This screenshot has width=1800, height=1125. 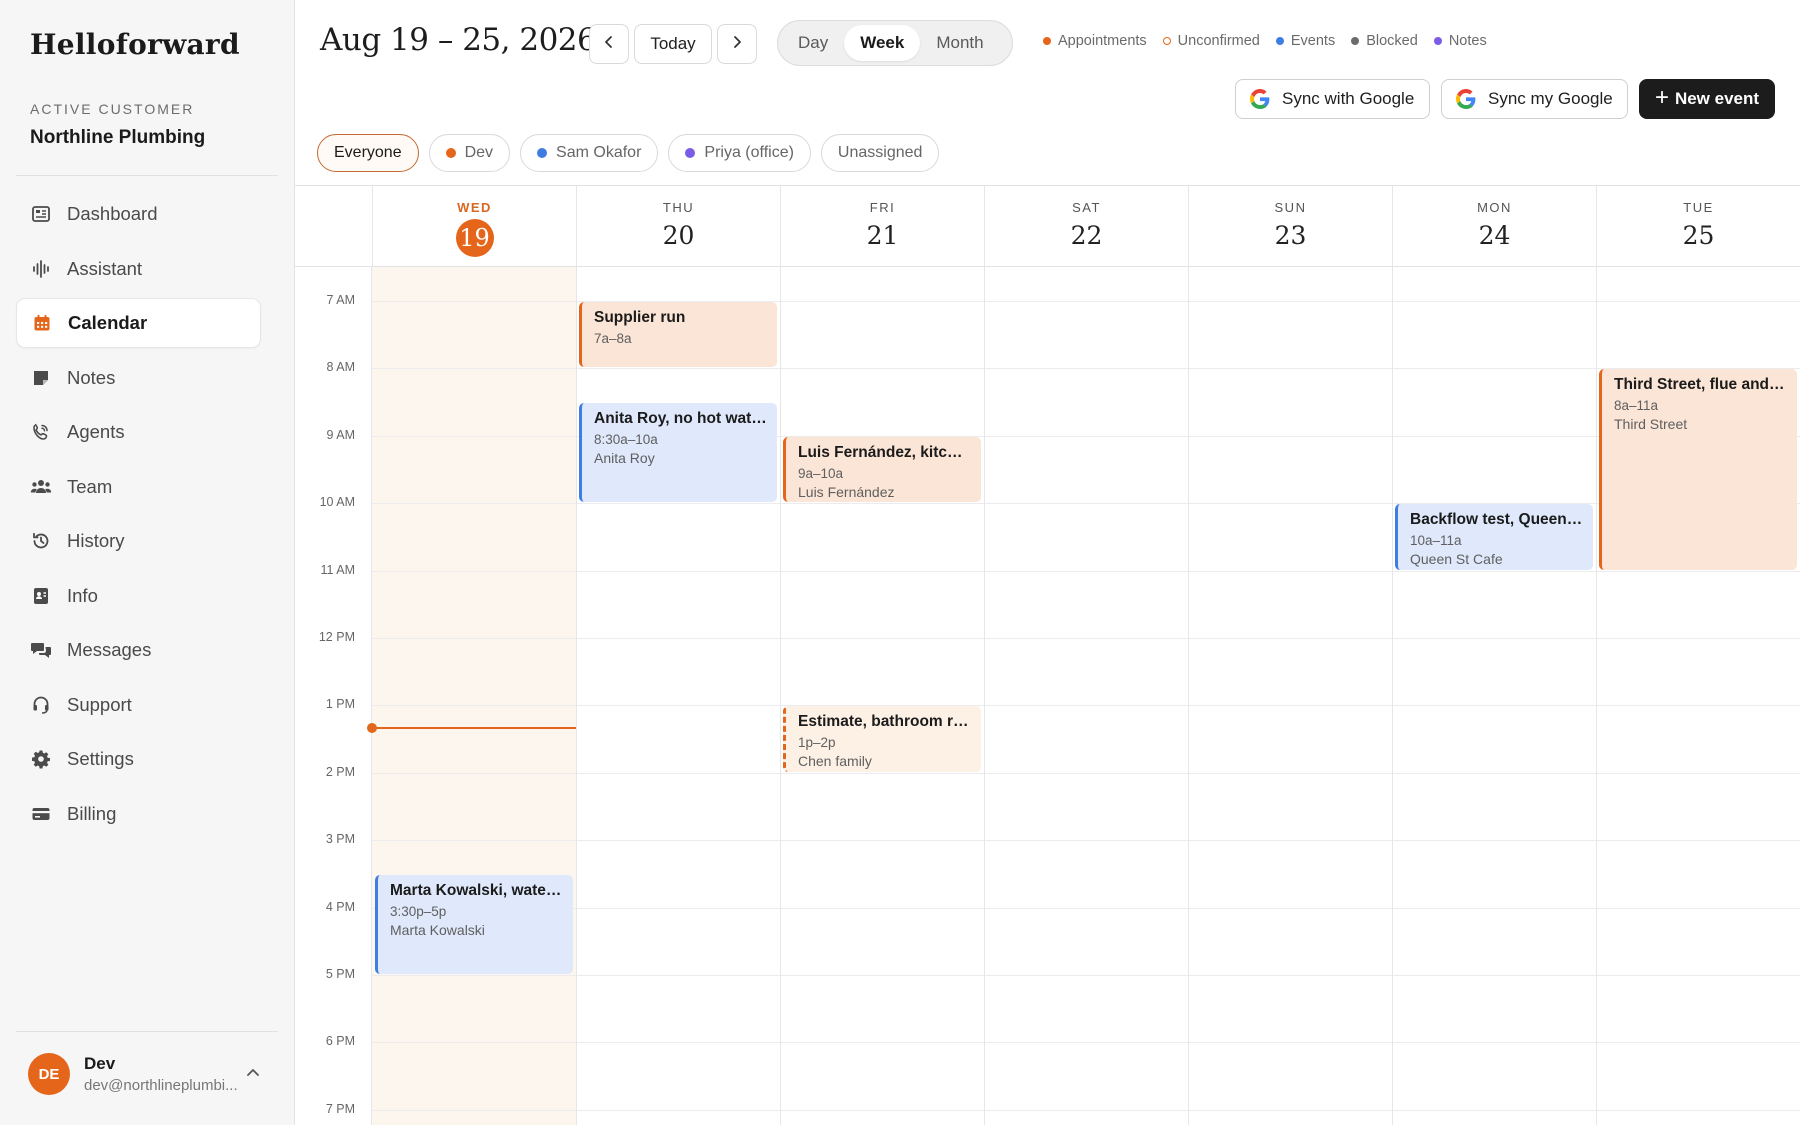 I want to click on calendar-event: Supplier run 7a–8a, so click(x=678, y=335).